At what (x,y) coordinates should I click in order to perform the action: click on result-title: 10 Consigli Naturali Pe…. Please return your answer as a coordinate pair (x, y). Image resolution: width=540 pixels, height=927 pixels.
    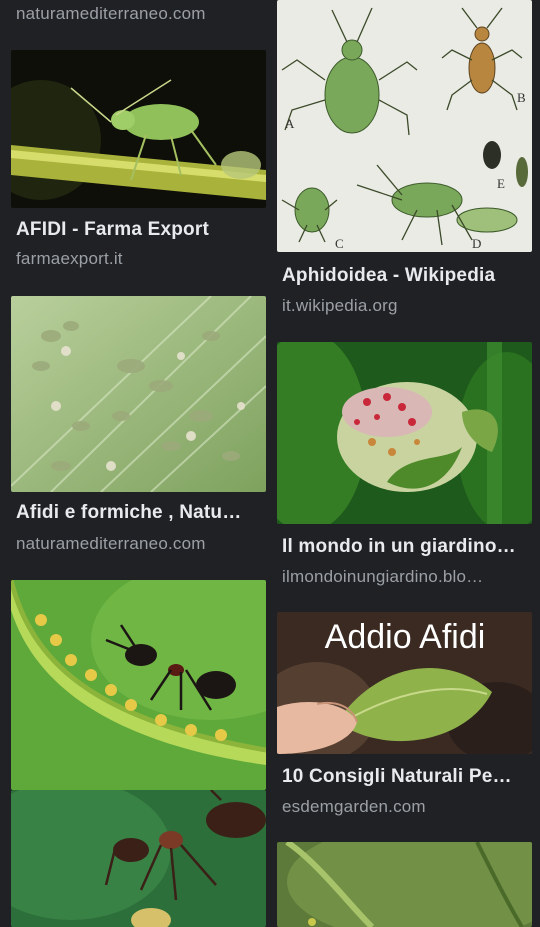
    Looking at the image, I should click on (405, 777).